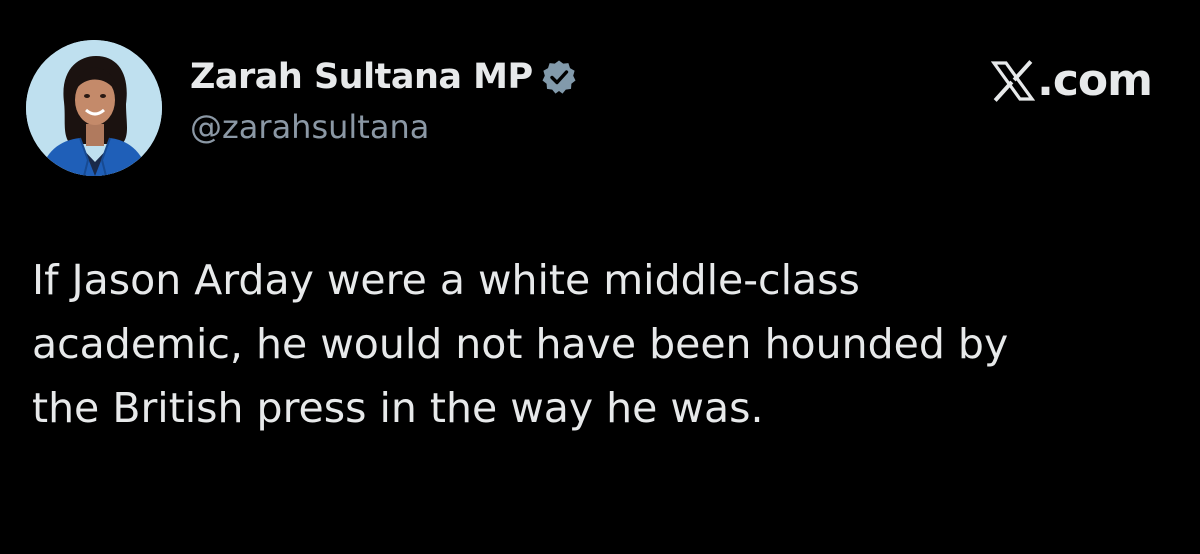 The width and height of the screenshot is (1200, 554). I want to click on x-logo-icon, so click(1013, 81).